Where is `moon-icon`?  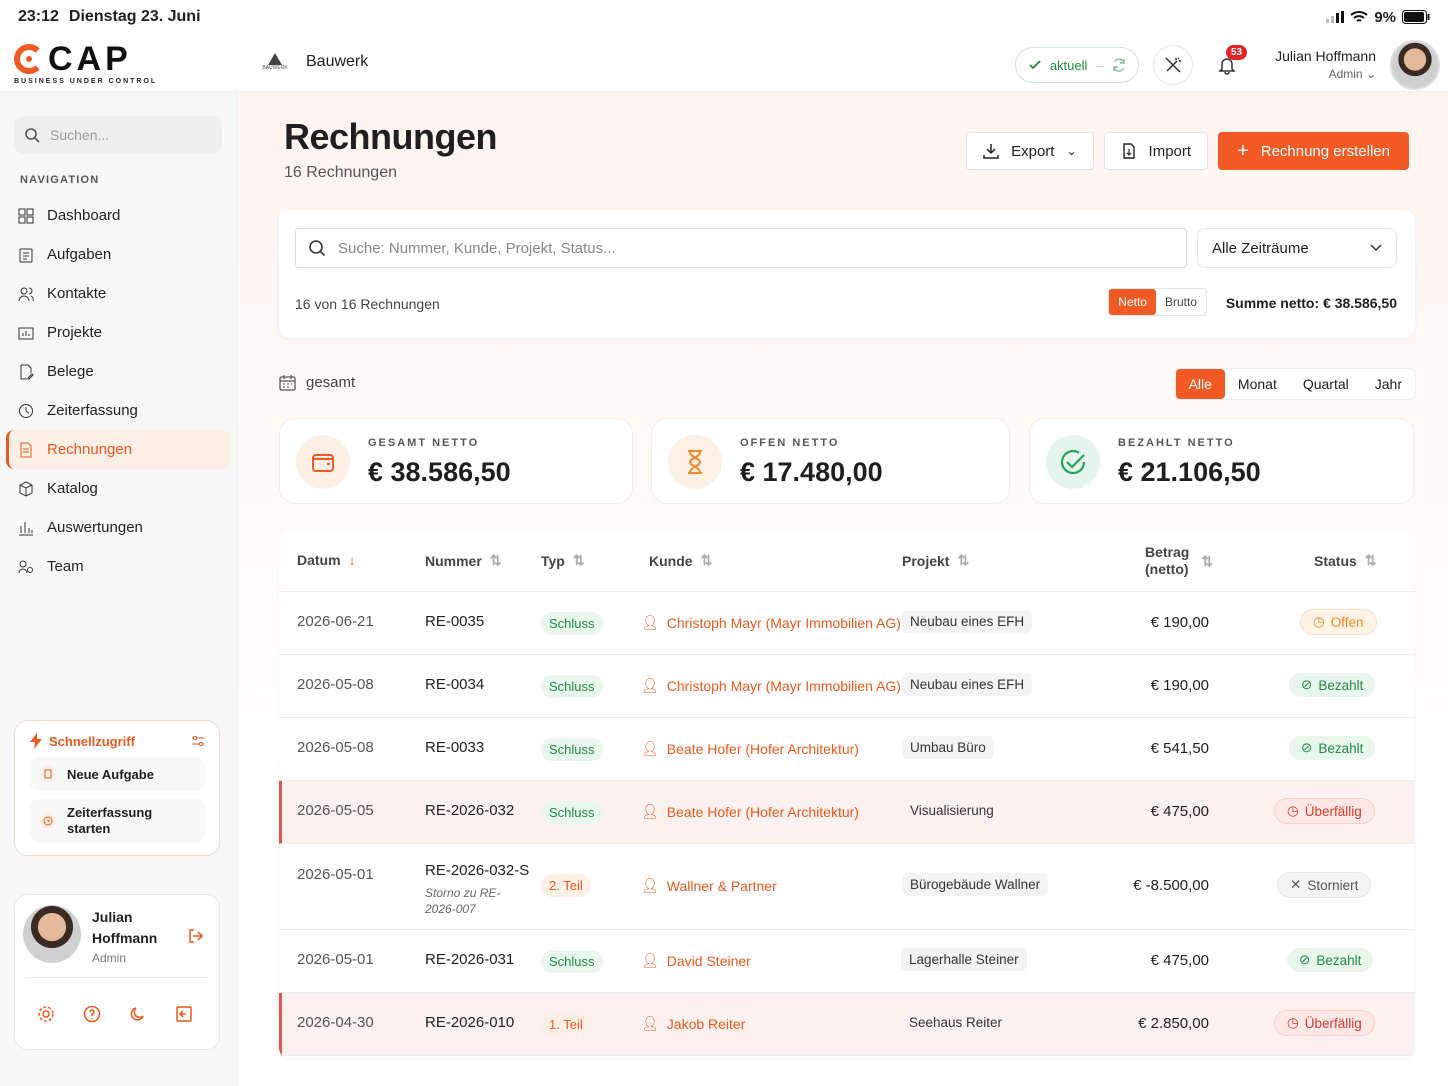 moon-icon is located at coordinates (138, 1014).